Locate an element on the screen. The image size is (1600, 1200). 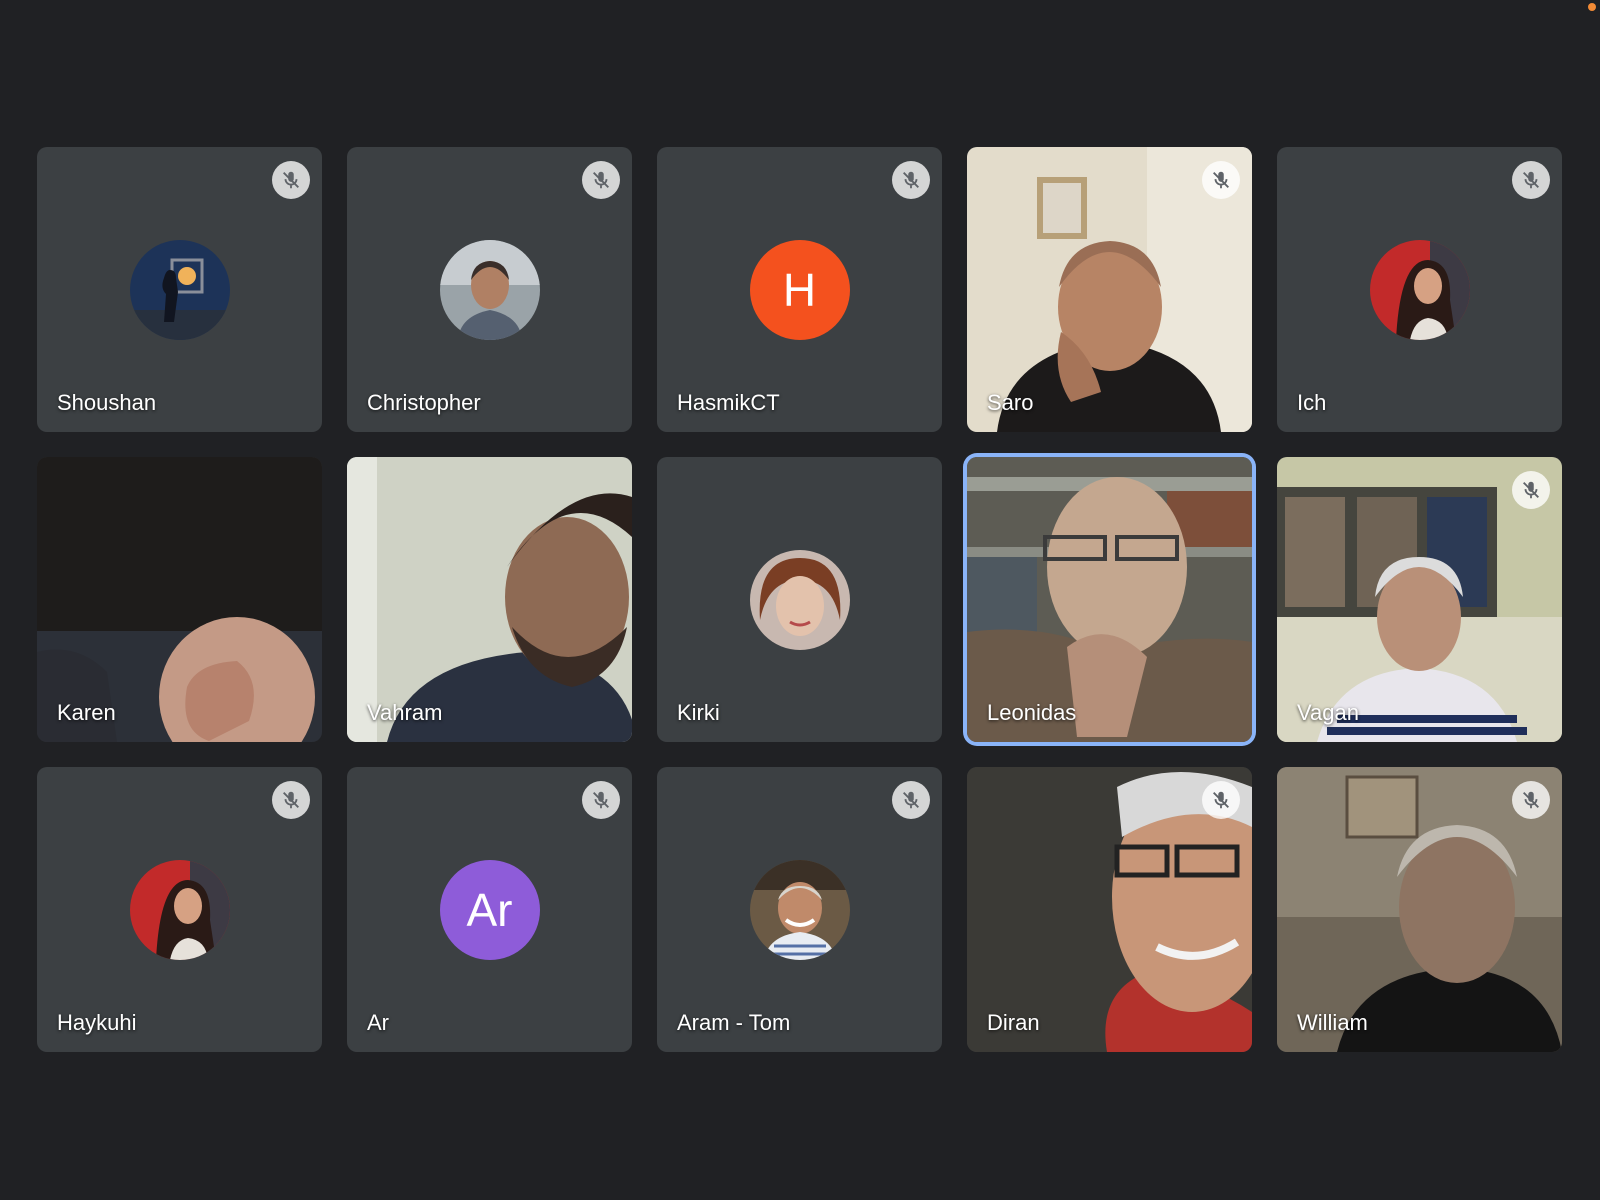
aram-tom-avatar is located at coordinates (799, 909).